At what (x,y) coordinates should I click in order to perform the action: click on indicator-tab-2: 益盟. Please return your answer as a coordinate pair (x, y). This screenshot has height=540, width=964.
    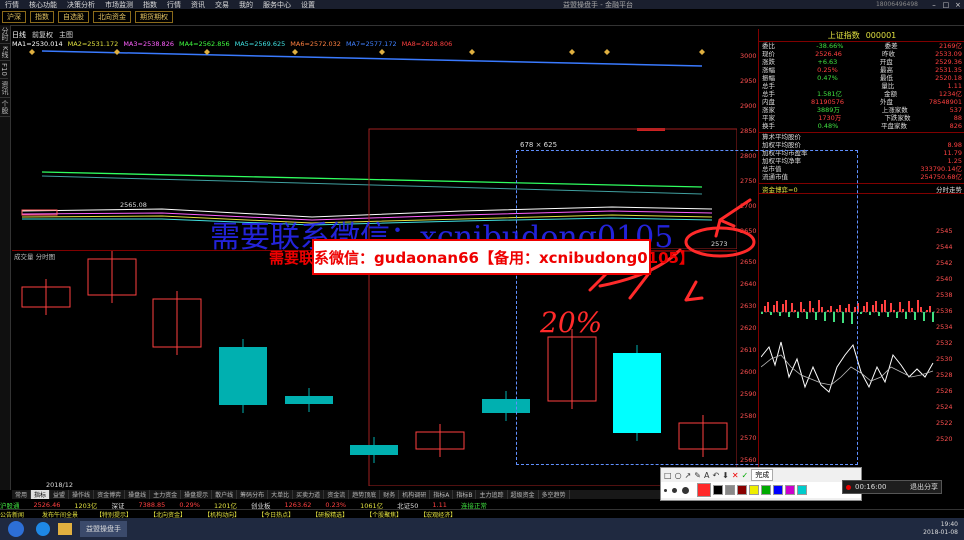
    Looking at the image, I should click on (60, 494).